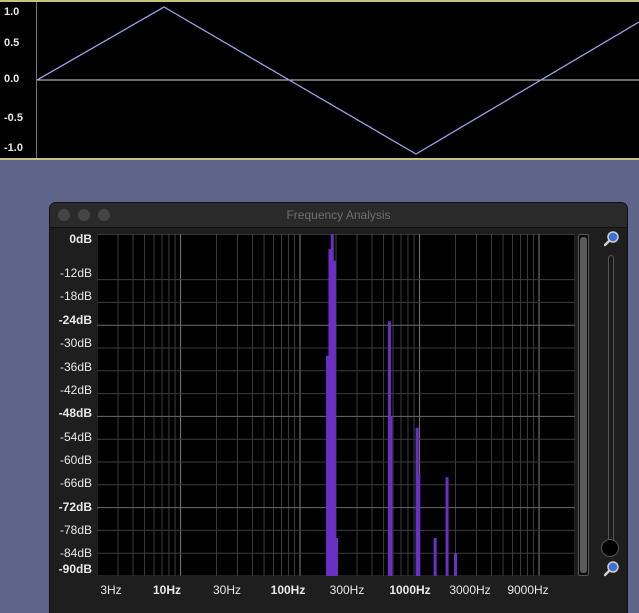  I want to click on ruler-label-4: -0.5, so click(13, 118).